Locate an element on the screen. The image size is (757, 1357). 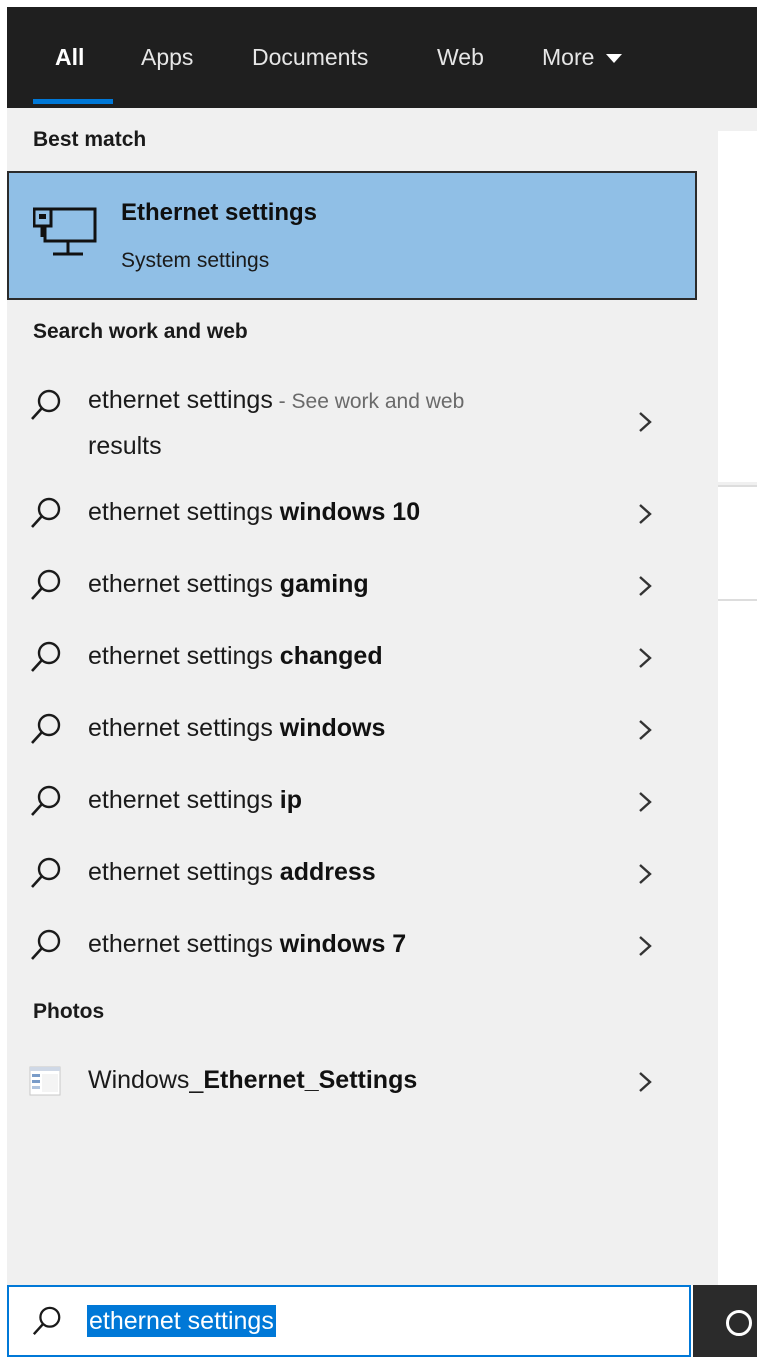
frame-edge-left is located at coordinates (3, 678).